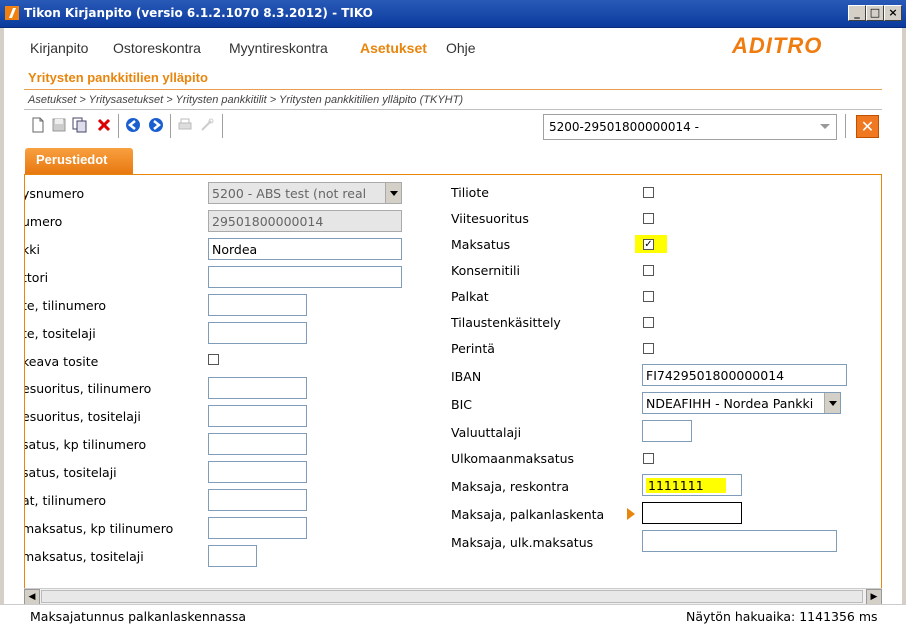 Image resolution: width=906 pixels, height=629 pixels. I want to click on close-window-button: ×, so click(893, 13).